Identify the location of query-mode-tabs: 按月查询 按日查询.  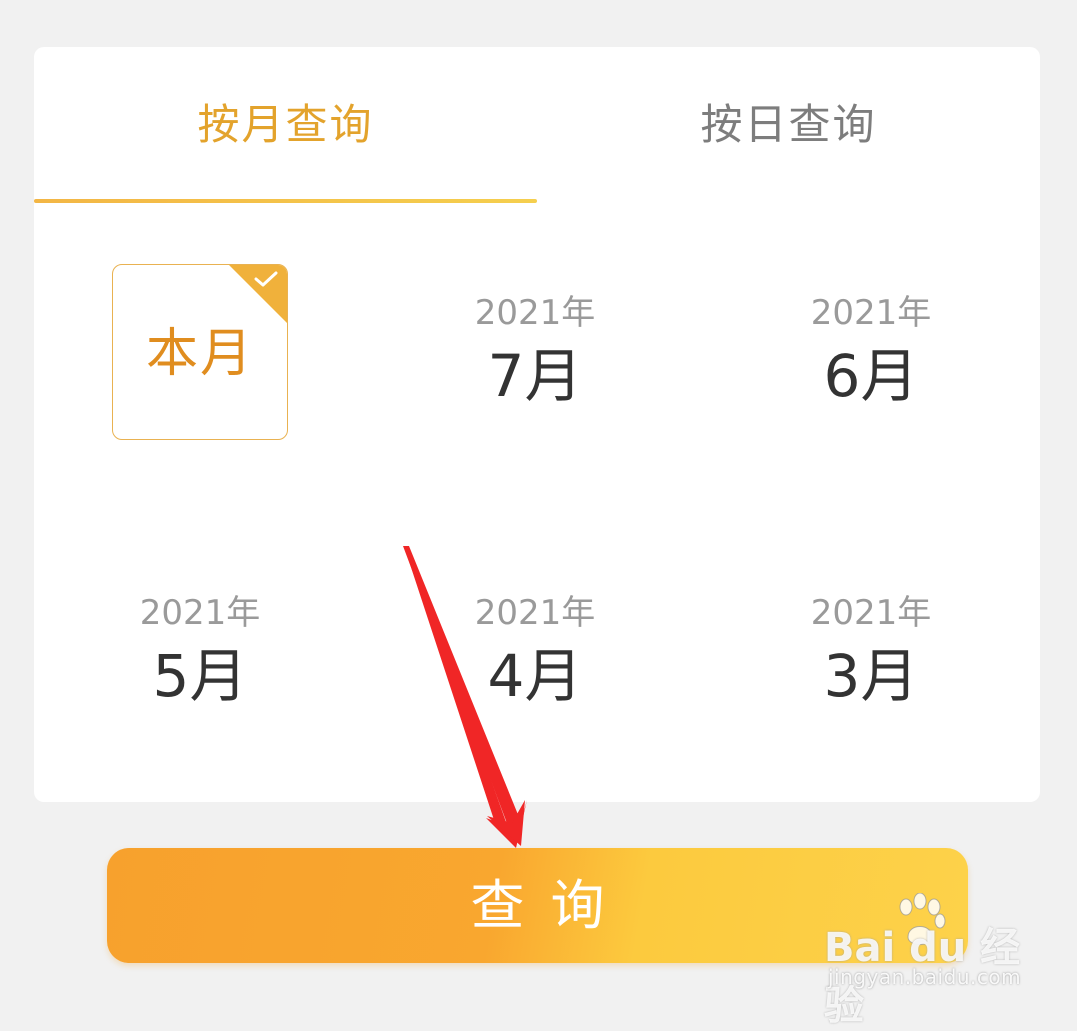
(537, 127).